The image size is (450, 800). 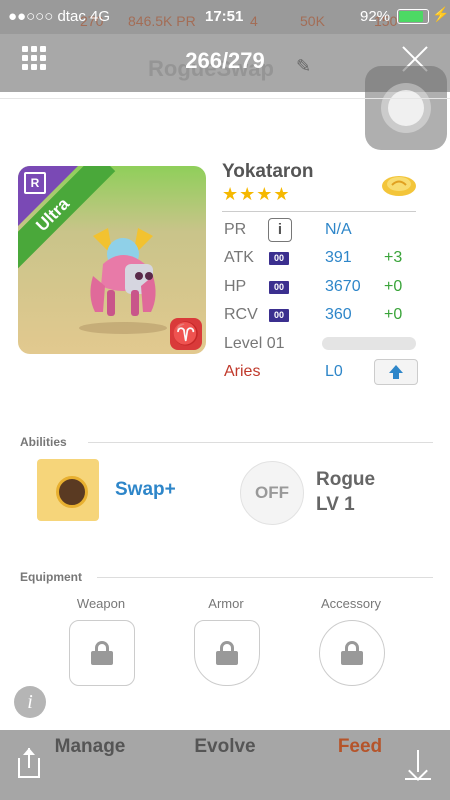 I want to click on zodiac-level: L0, so click(x=334, y=371).